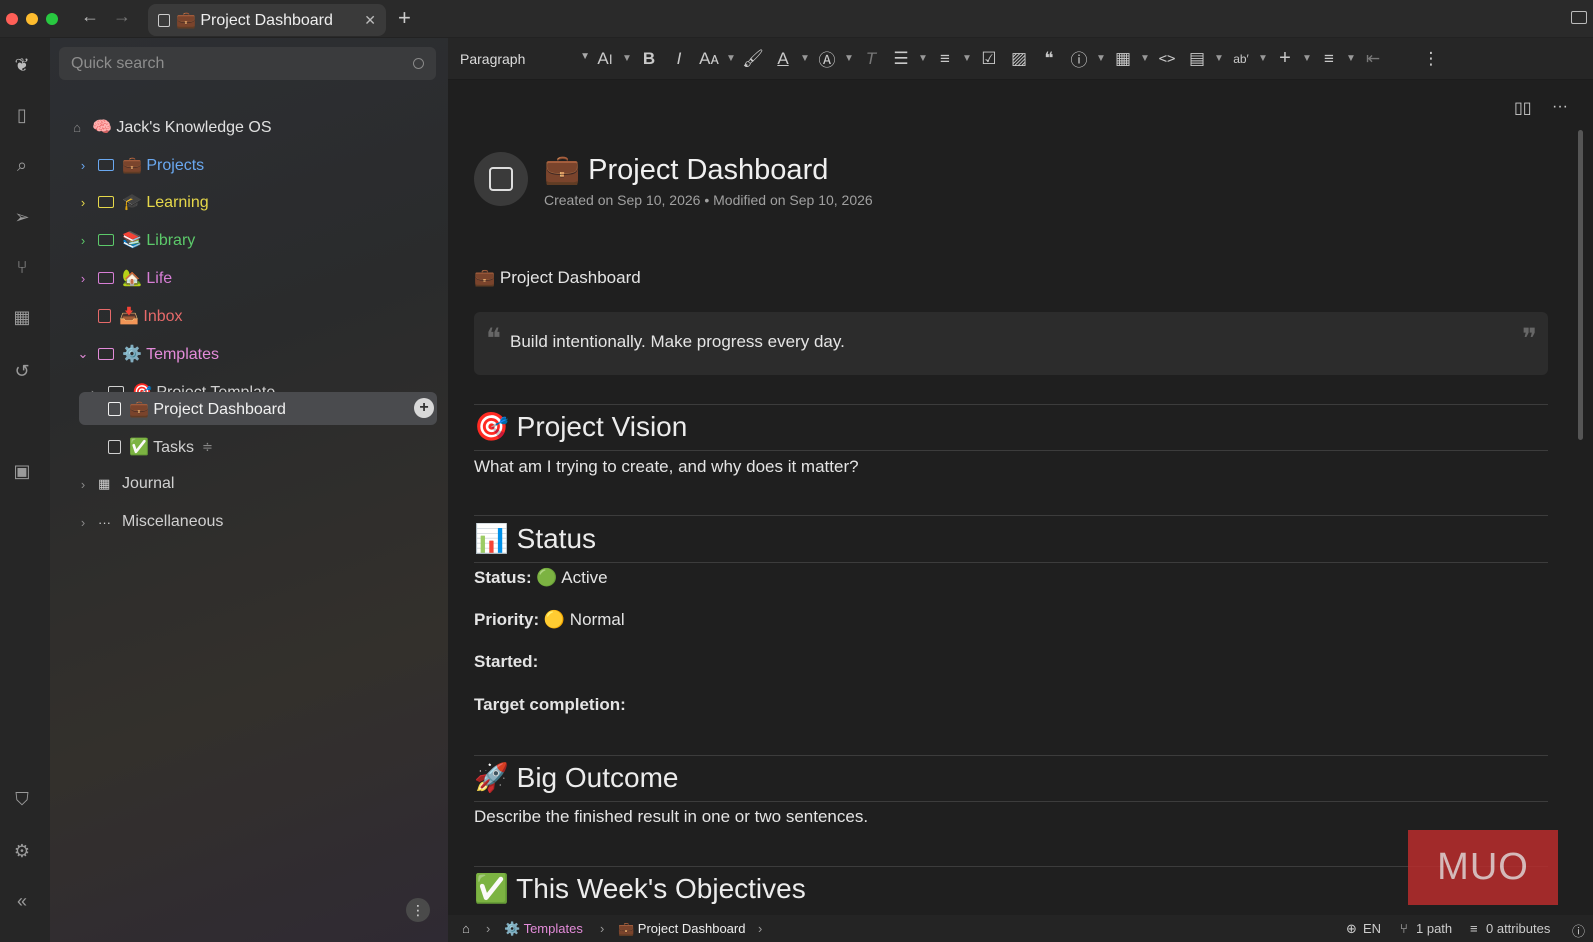 The image size is (1593, 942). I want to click on align-icon: ≡, so click(1329, 59).